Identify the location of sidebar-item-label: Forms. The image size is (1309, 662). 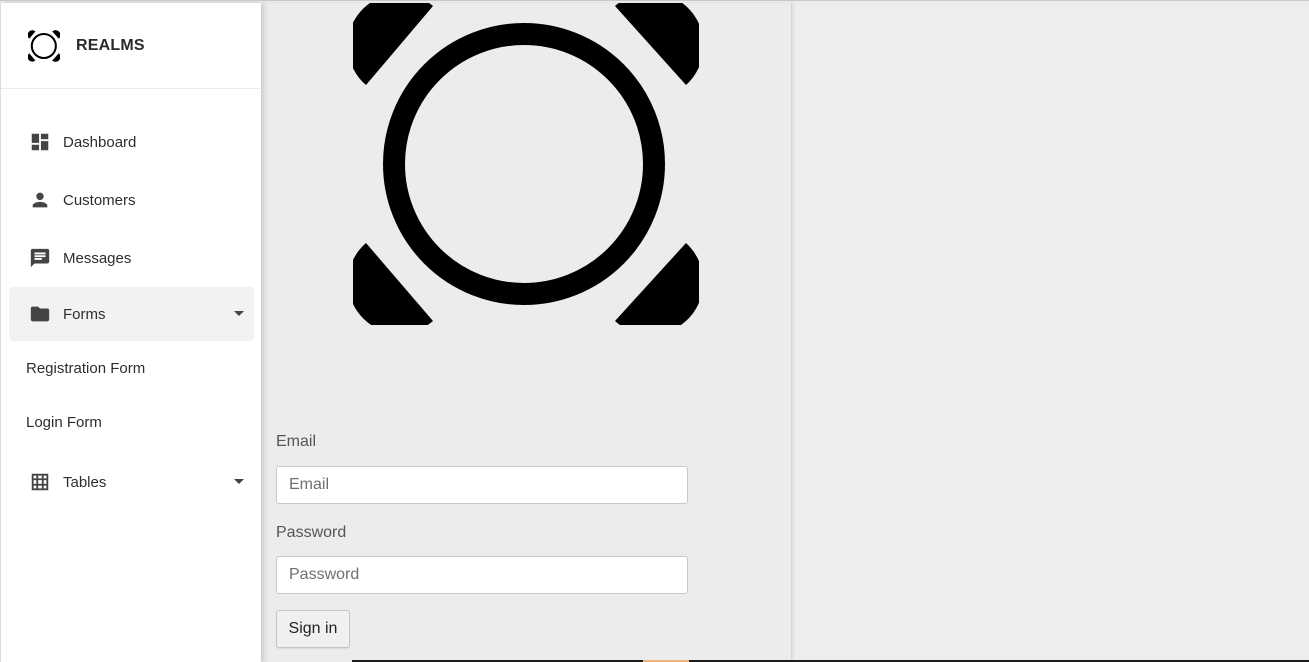
(84, 314).